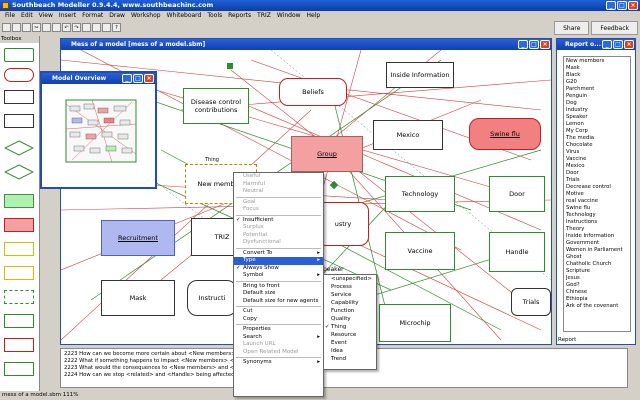  I want to click on type-submenu-item: Capability, so click(350, 303).